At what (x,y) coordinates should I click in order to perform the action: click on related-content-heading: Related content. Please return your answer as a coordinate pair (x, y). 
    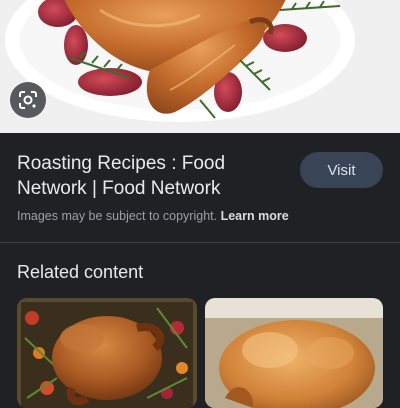
    Looking at the image, I should click on (80, 272).